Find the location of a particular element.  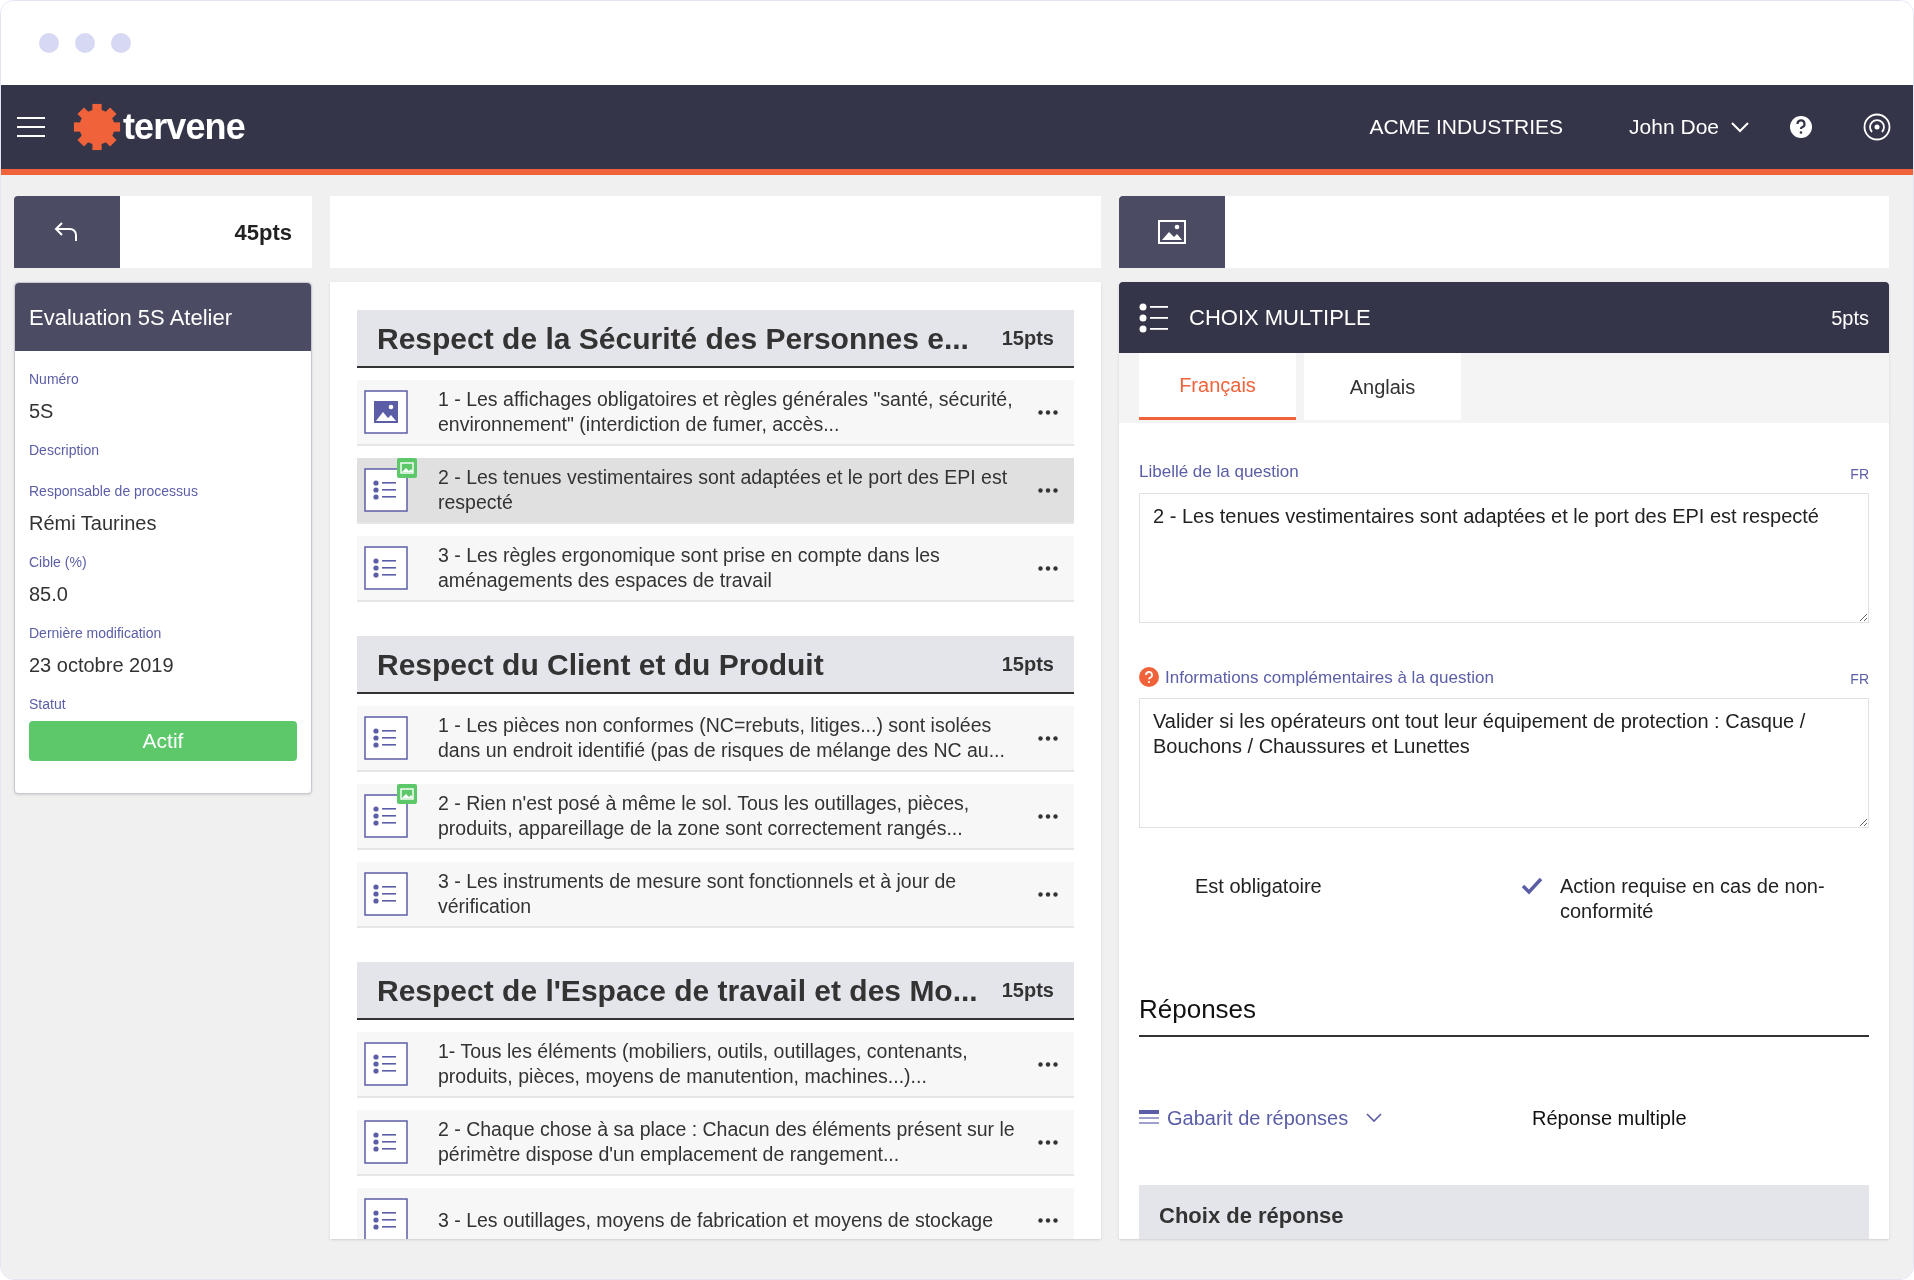

template-value: Réponse multiple is located at coordinates (1609, 1118).